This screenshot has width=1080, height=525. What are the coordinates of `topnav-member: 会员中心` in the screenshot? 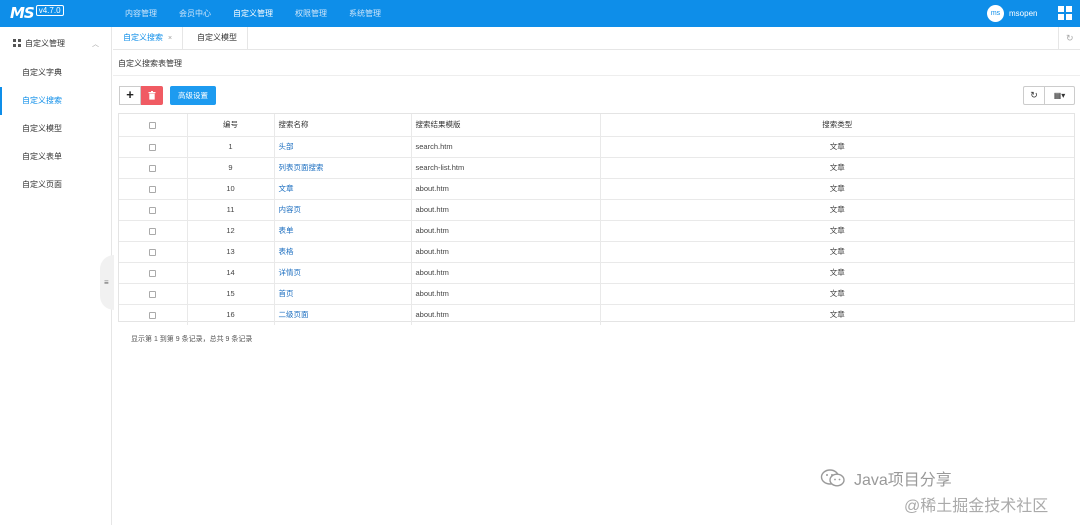 It's located at (195, 13).